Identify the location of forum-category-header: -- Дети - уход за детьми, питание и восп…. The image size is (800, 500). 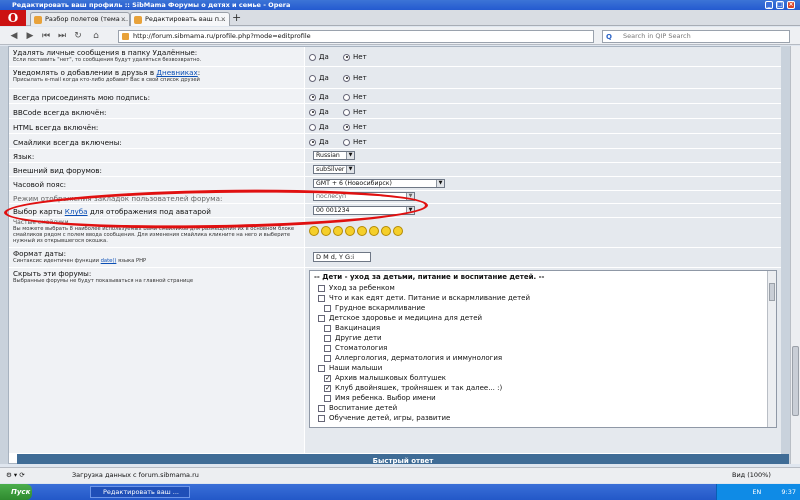
(429, 277).